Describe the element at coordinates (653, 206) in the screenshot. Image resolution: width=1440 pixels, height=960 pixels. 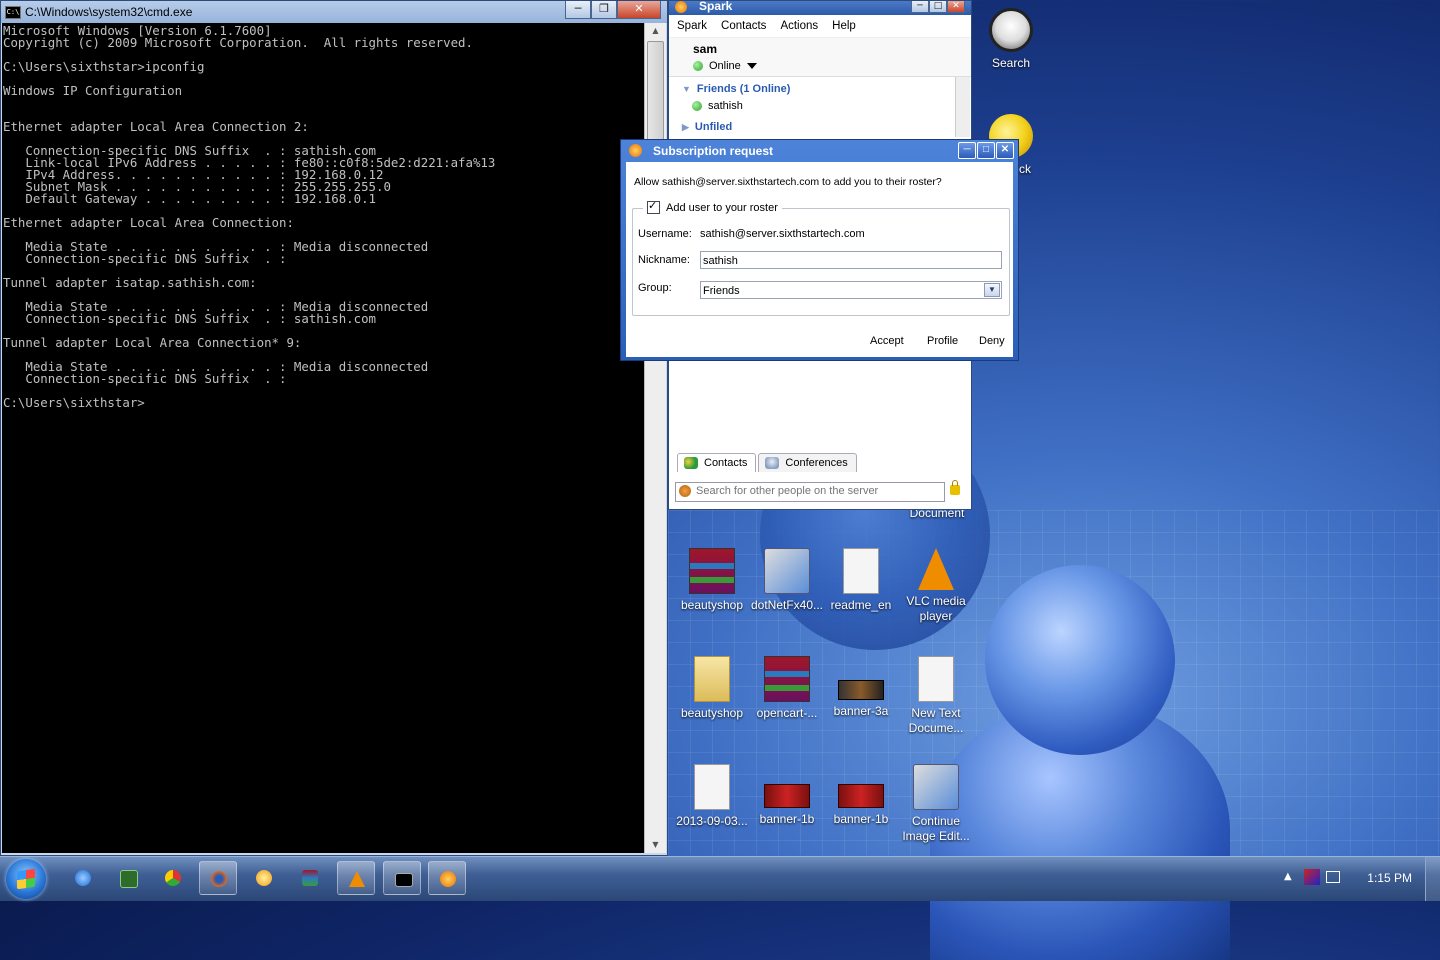
I see `add-roster-checkbox` at that location.